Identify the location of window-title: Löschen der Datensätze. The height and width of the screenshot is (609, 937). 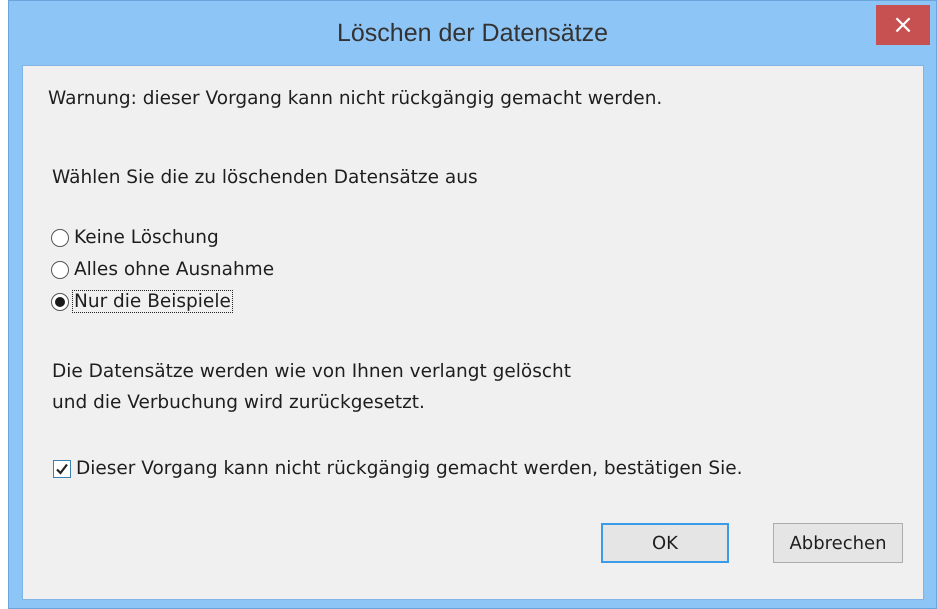
(472, 33).